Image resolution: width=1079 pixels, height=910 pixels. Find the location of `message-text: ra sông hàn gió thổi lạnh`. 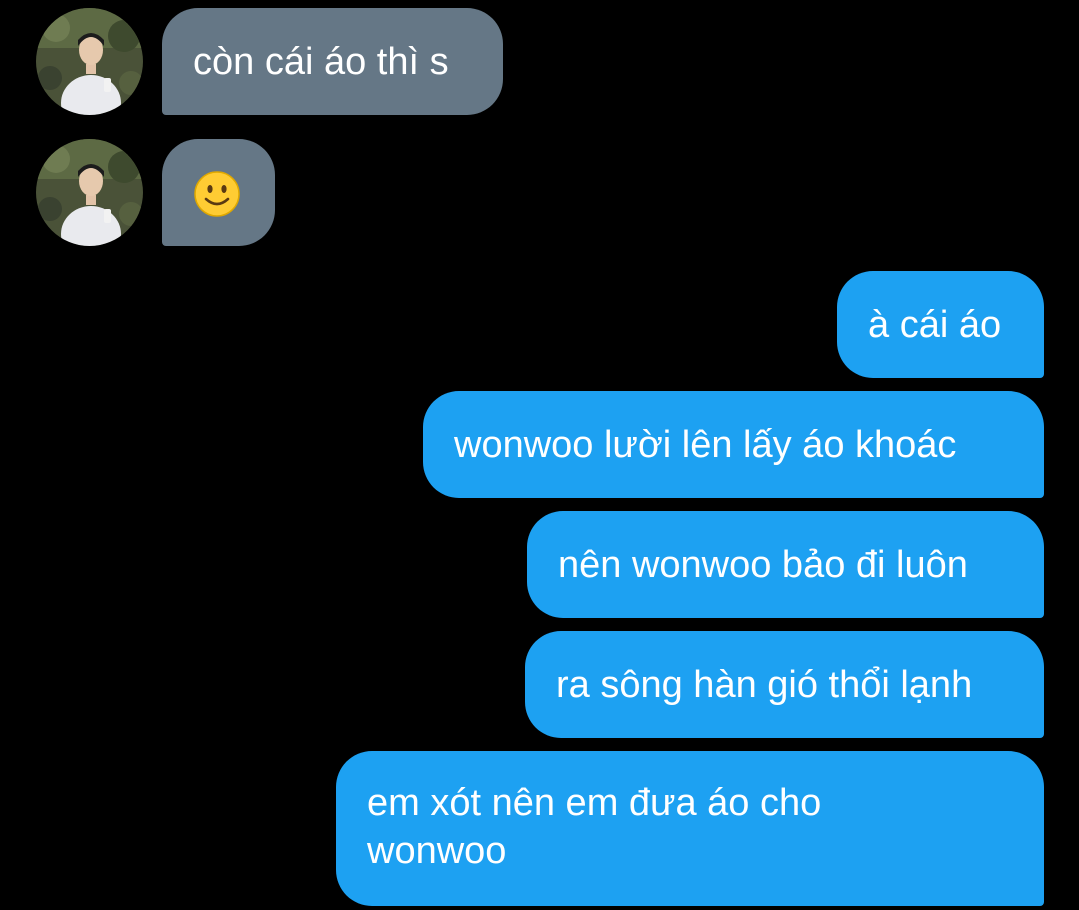

message-text: ra sông hàn gió thổi lạnh is located at coordinates (764, 685).